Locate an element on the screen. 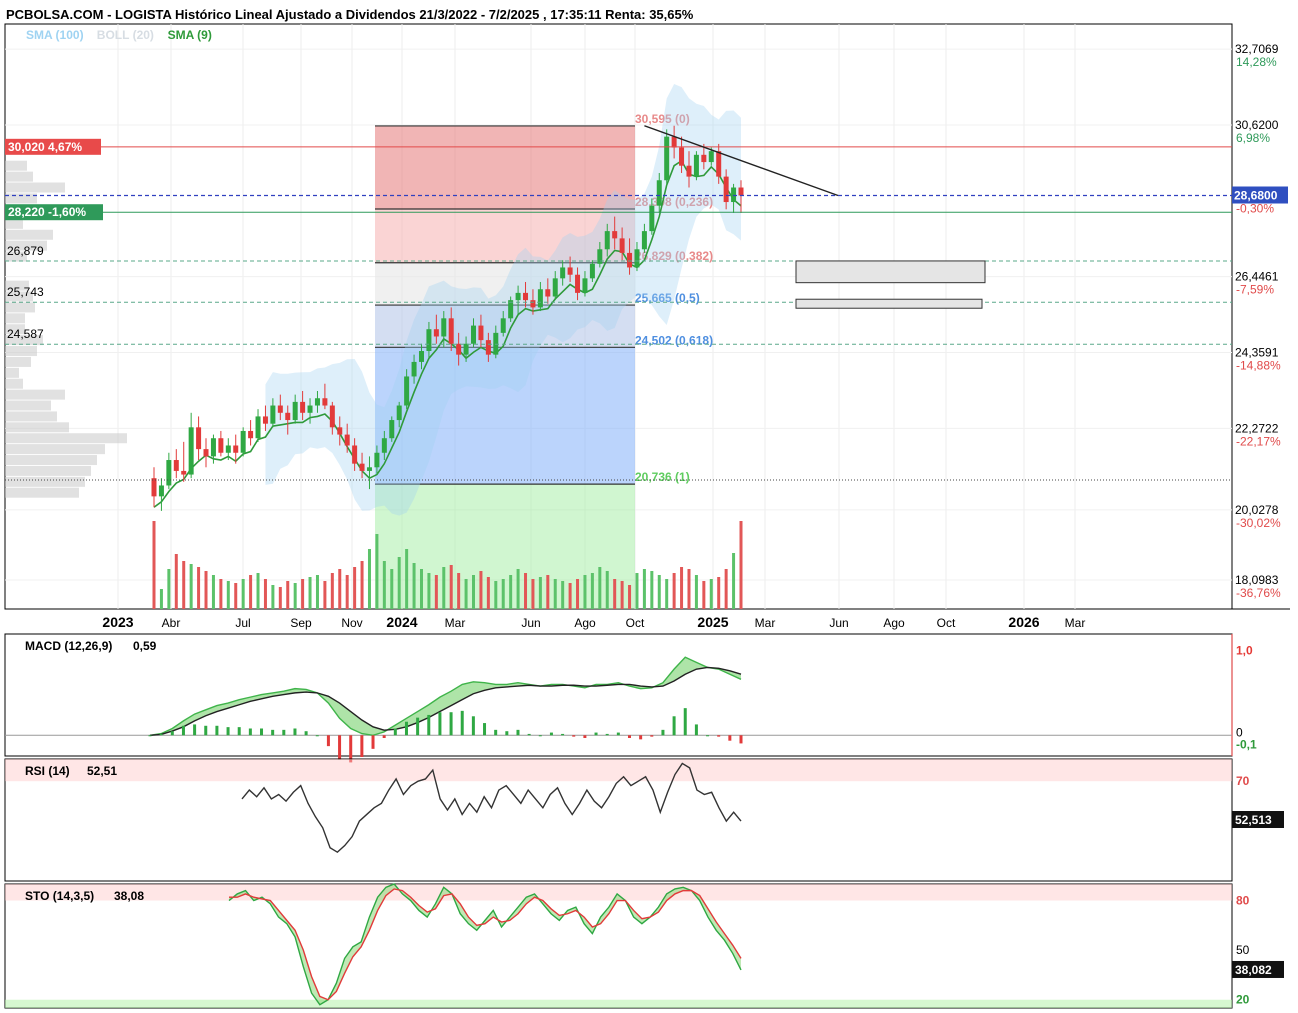  sto-tick-20: 20 is located at coordinates (1243, 1000).